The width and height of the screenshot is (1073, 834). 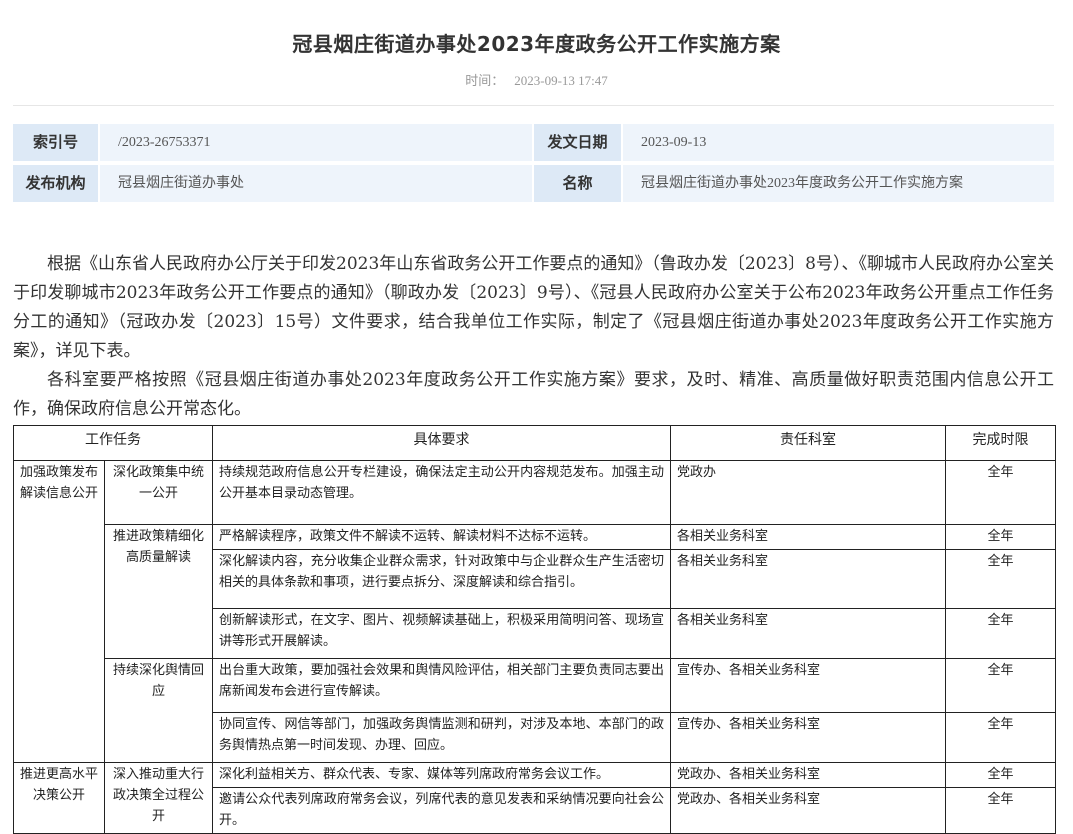 I want to click on task-category: 加强政策发布解读信息公开, so click(x=59, y=611).